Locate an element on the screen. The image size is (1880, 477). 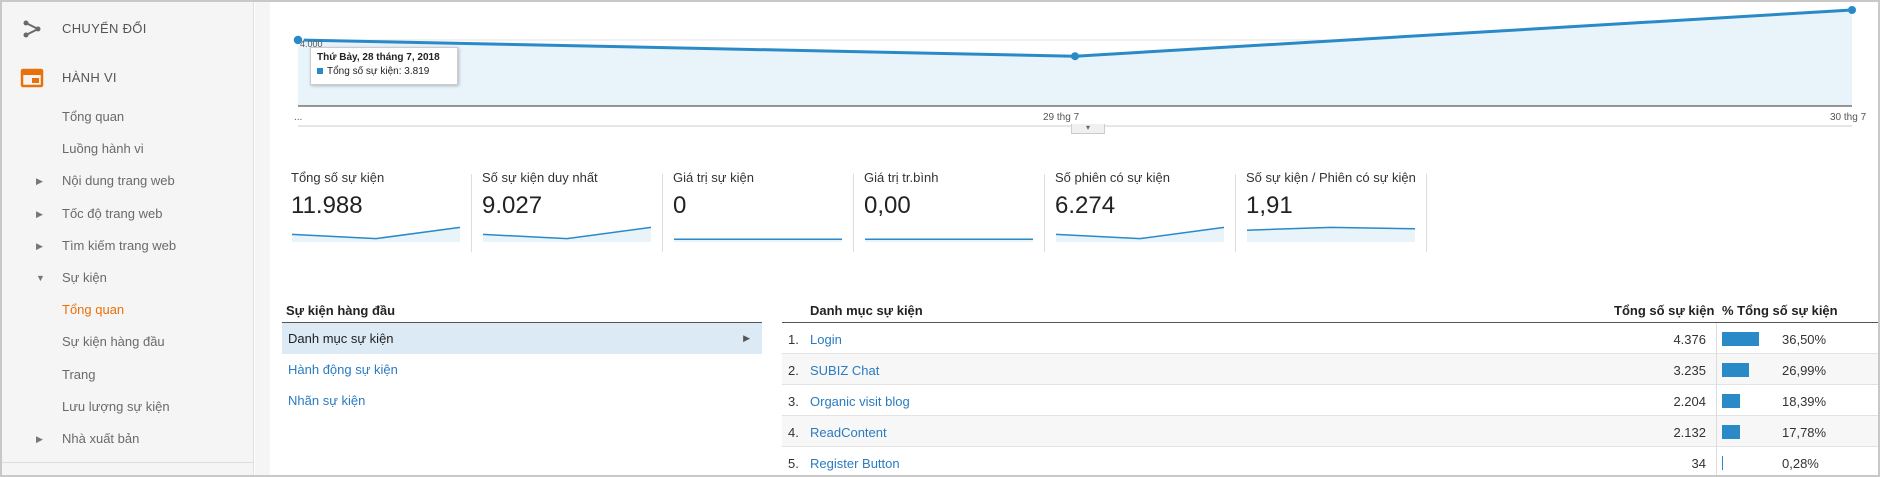
metric-card: Tổng số sự kiện 11.988 is located at coordinates (386, 212).